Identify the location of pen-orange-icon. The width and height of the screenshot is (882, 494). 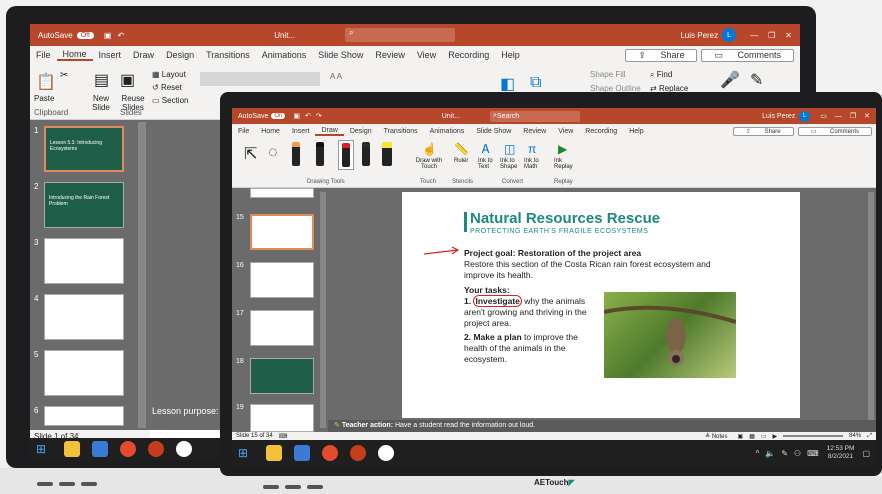
(296, 154).